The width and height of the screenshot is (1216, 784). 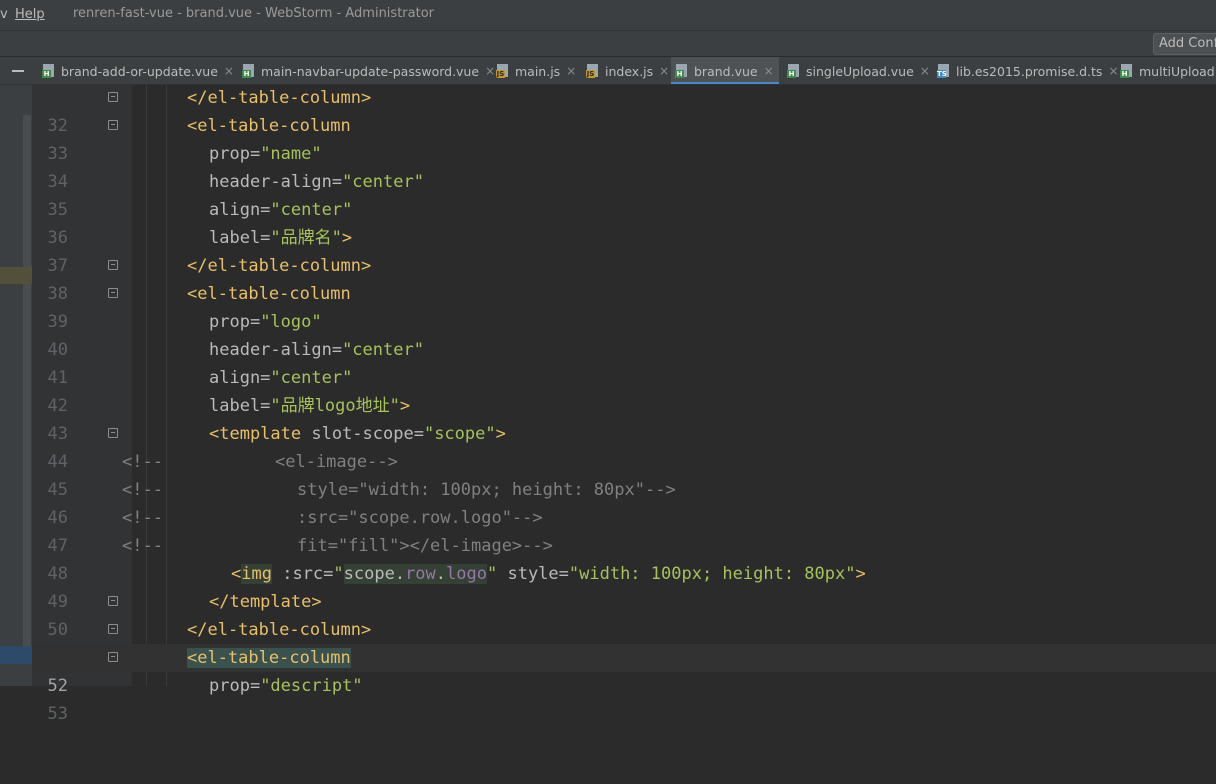 I want to click on code-line-current: 52 <el-table-column, so click(x=624, y=670).